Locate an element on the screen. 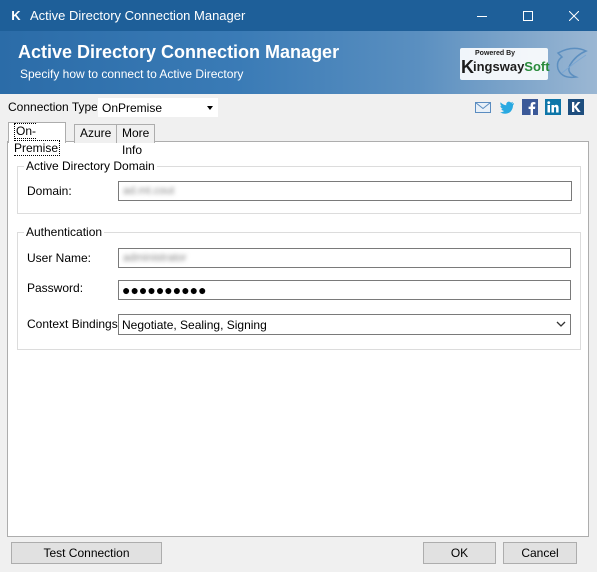 The image size is (597, 572). tab-on-premise-label: On-Premise is located at coordinates (37, 139).